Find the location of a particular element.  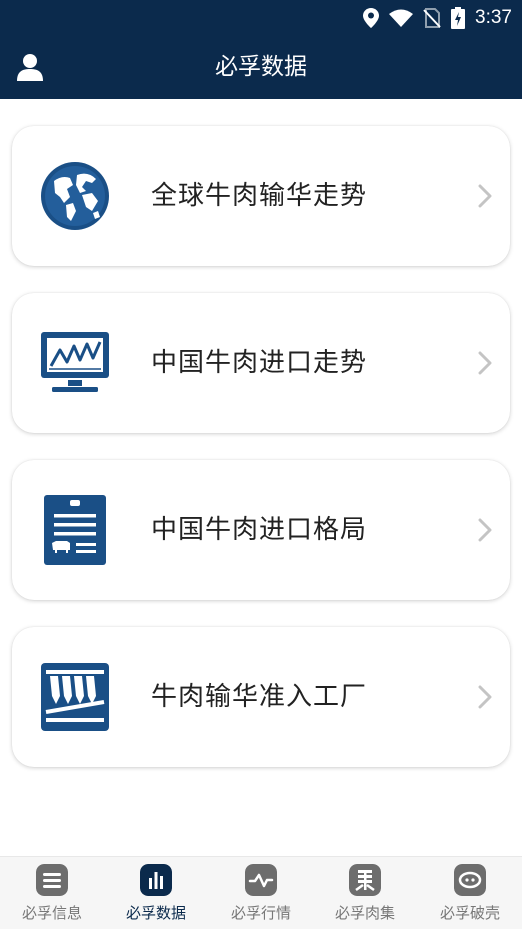

tab-market: 必孚行情 is located at coordinates (261, 893).